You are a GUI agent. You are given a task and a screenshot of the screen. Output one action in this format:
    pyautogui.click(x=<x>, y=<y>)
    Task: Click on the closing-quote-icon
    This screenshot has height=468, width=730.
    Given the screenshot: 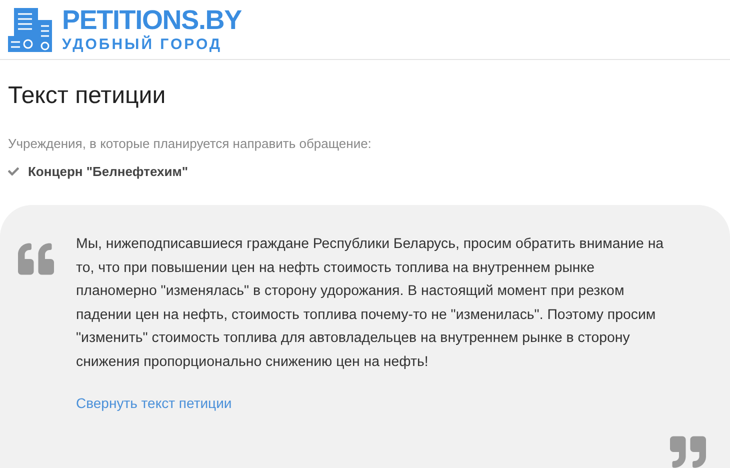 What is the action you would take?
    pyautogui.click(x=688, y=451)
    